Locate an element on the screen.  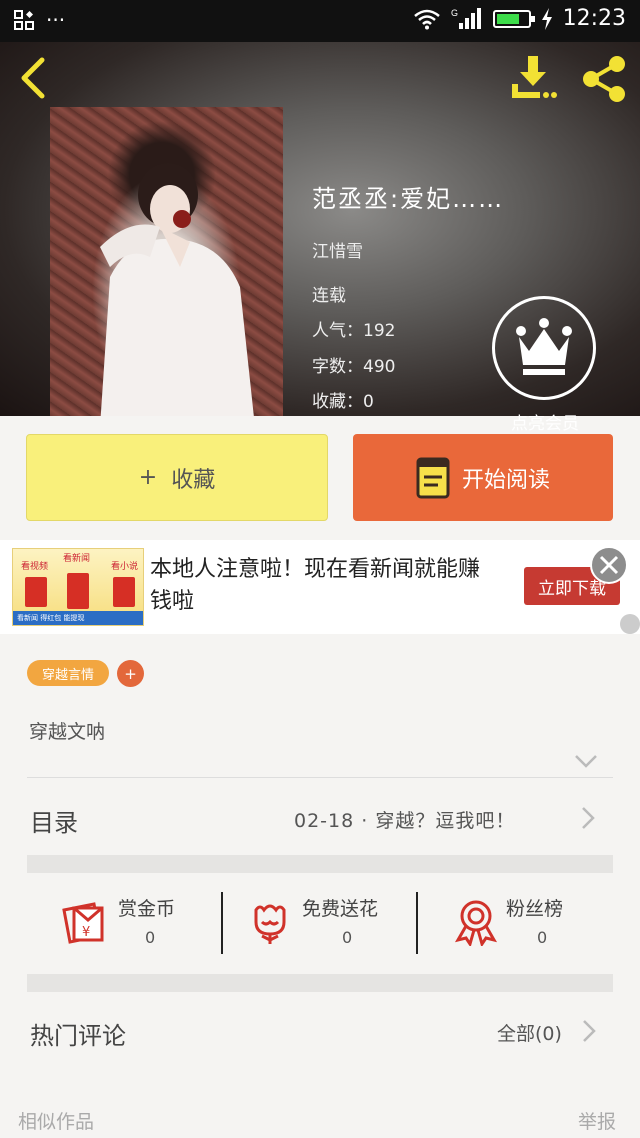
start-reading-button: 开始阅读 is located at coordinates (483, 477).